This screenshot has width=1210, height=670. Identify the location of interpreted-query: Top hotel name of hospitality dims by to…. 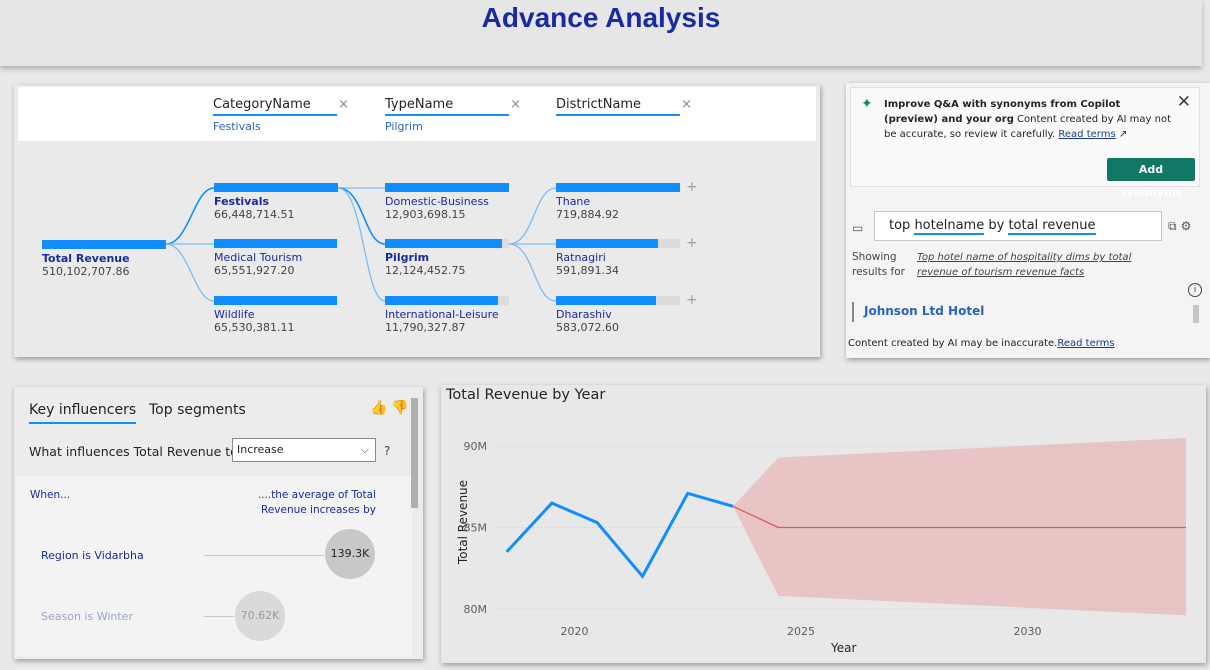
(1024, 265).